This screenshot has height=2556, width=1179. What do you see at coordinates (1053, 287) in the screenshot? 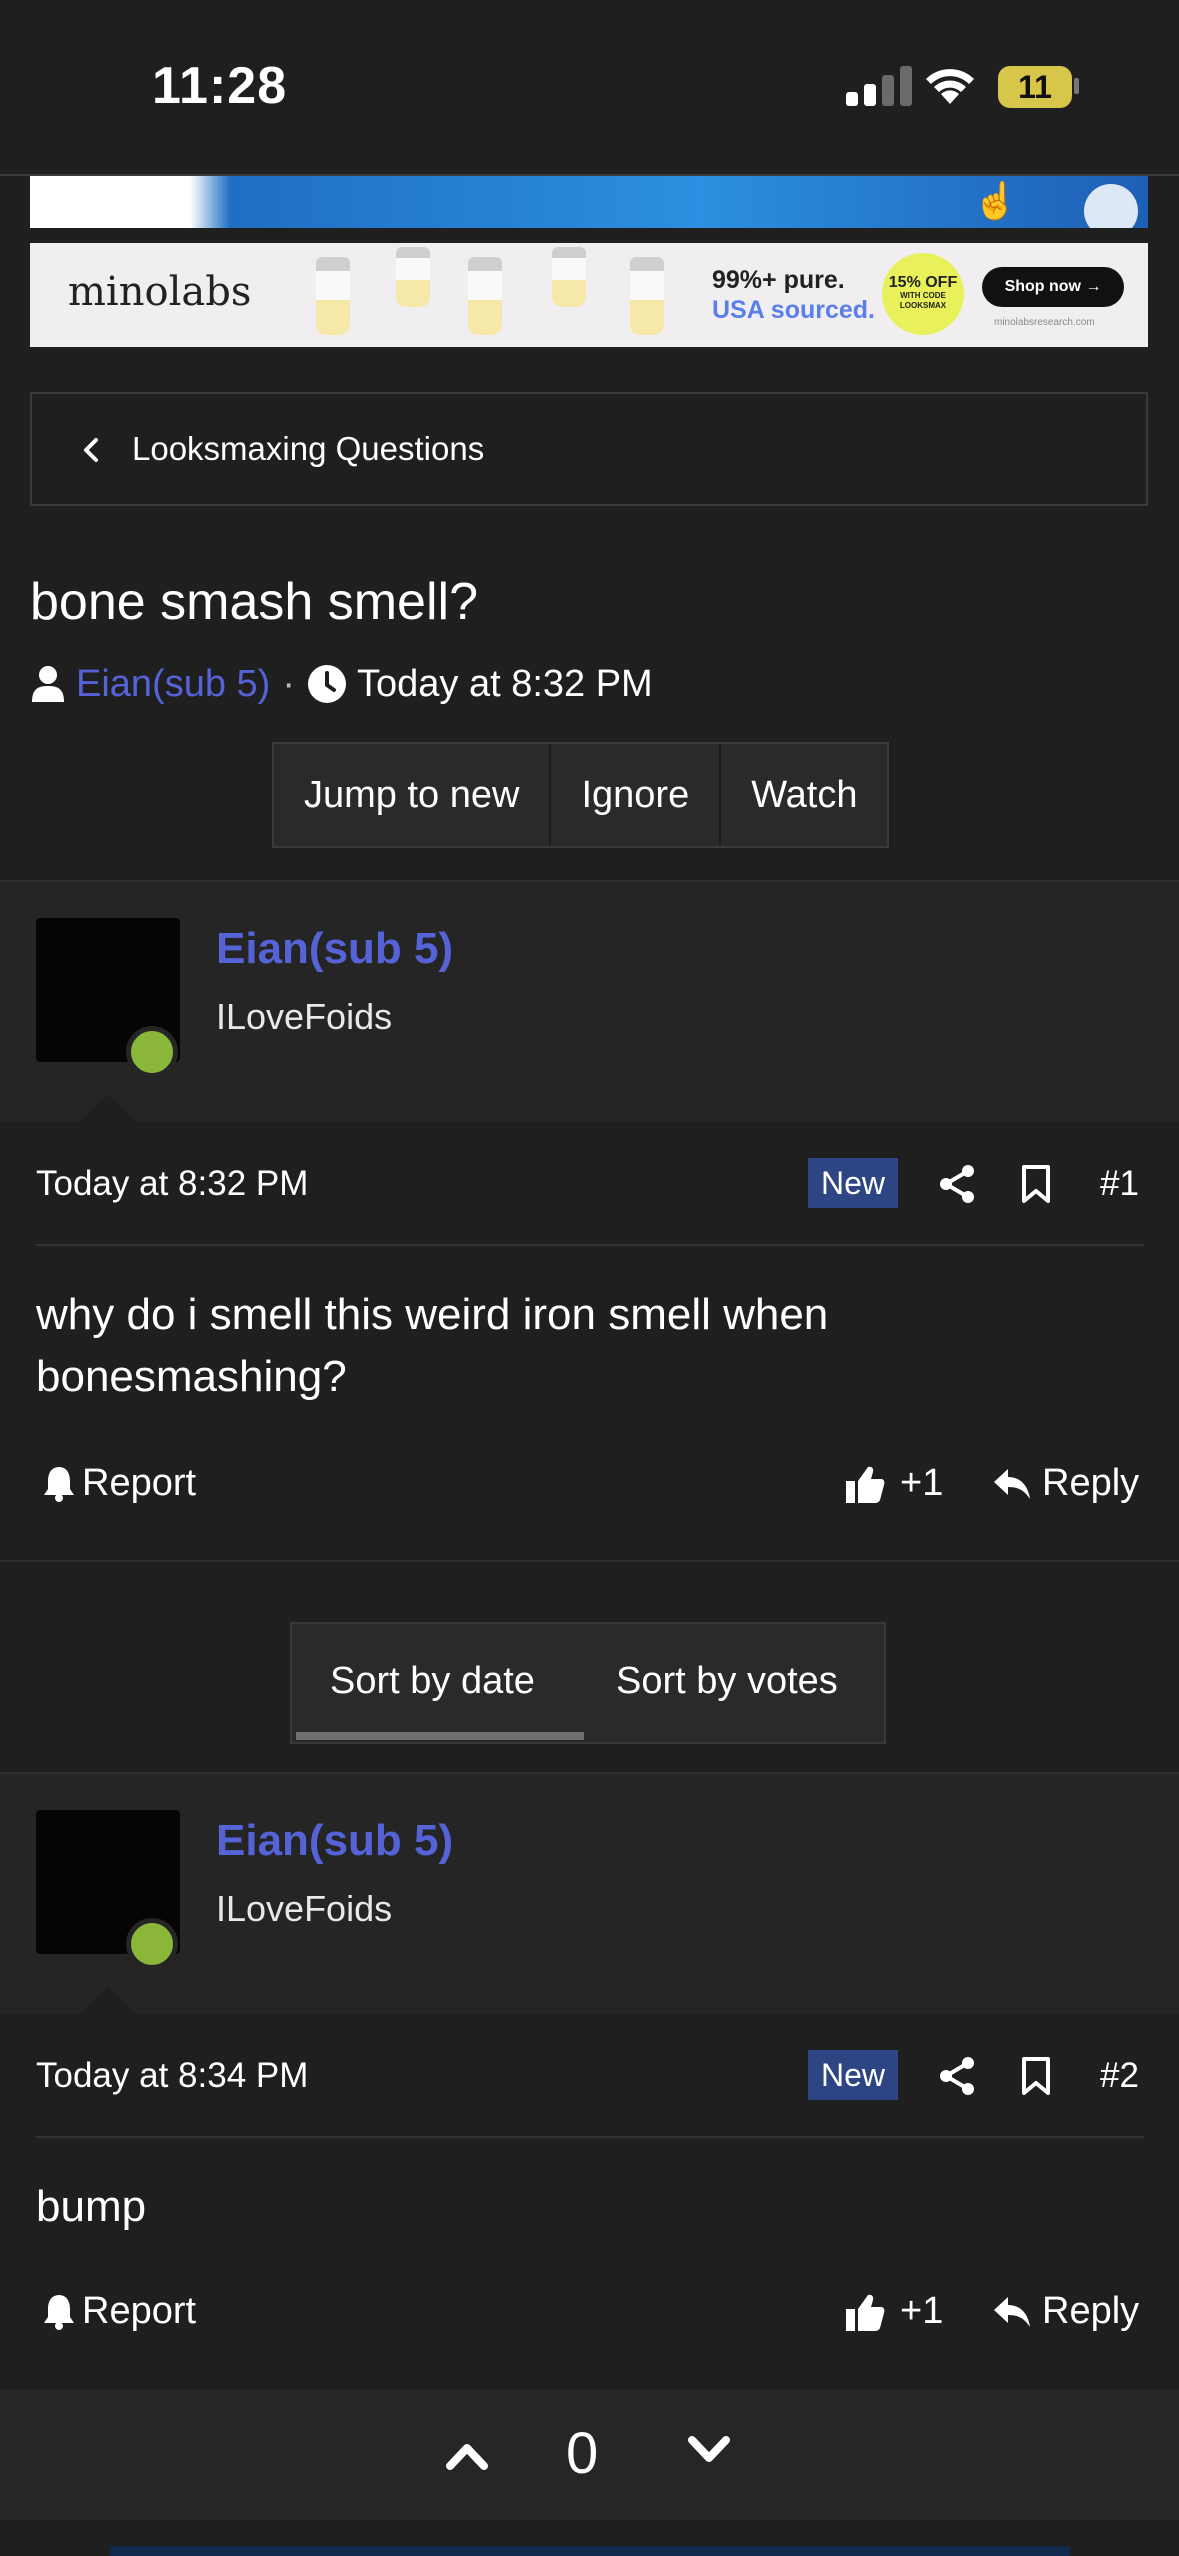
I see `ad-shop-now-button: Shop now →` at bounding box center [1053, 287].